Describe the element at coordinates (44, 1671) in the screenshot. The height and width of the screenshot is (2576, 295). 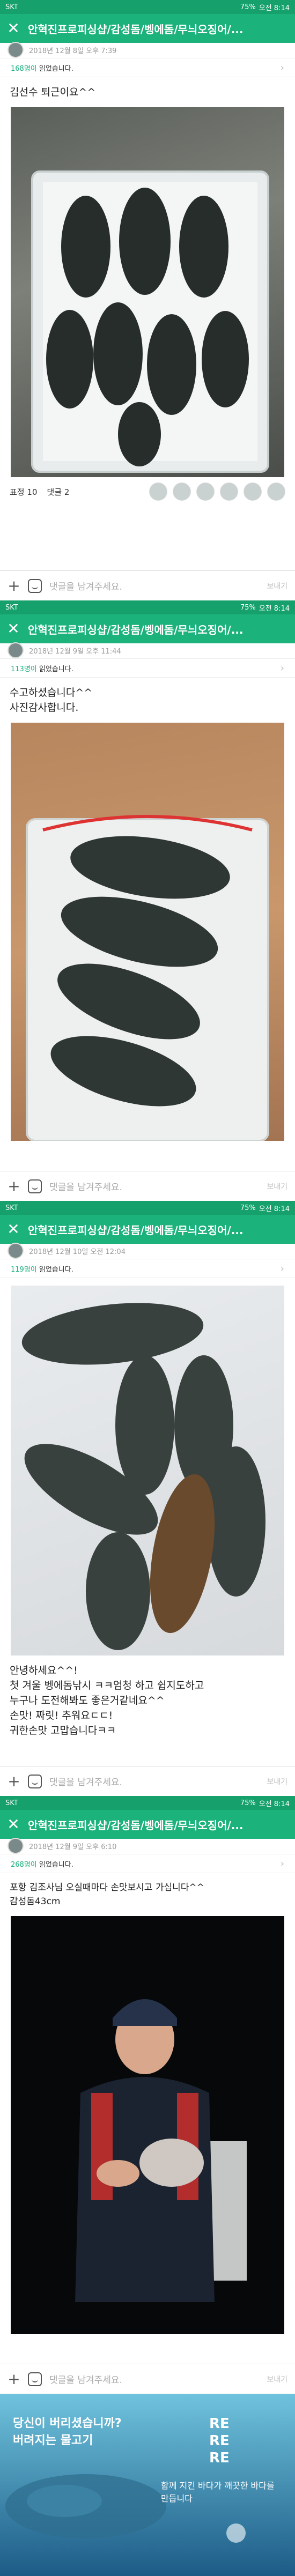
I see `post-text-line: 안녕하세요^^!` at that location.